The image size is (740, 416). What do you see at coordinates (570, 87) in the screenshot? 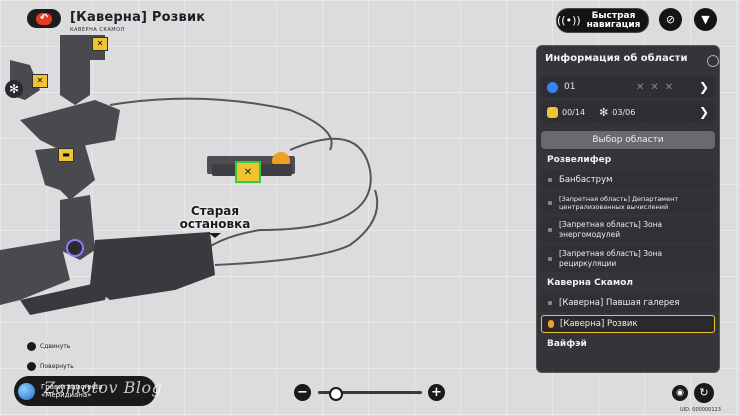
I see `area-code: 01` at bounding box center [570, 87].